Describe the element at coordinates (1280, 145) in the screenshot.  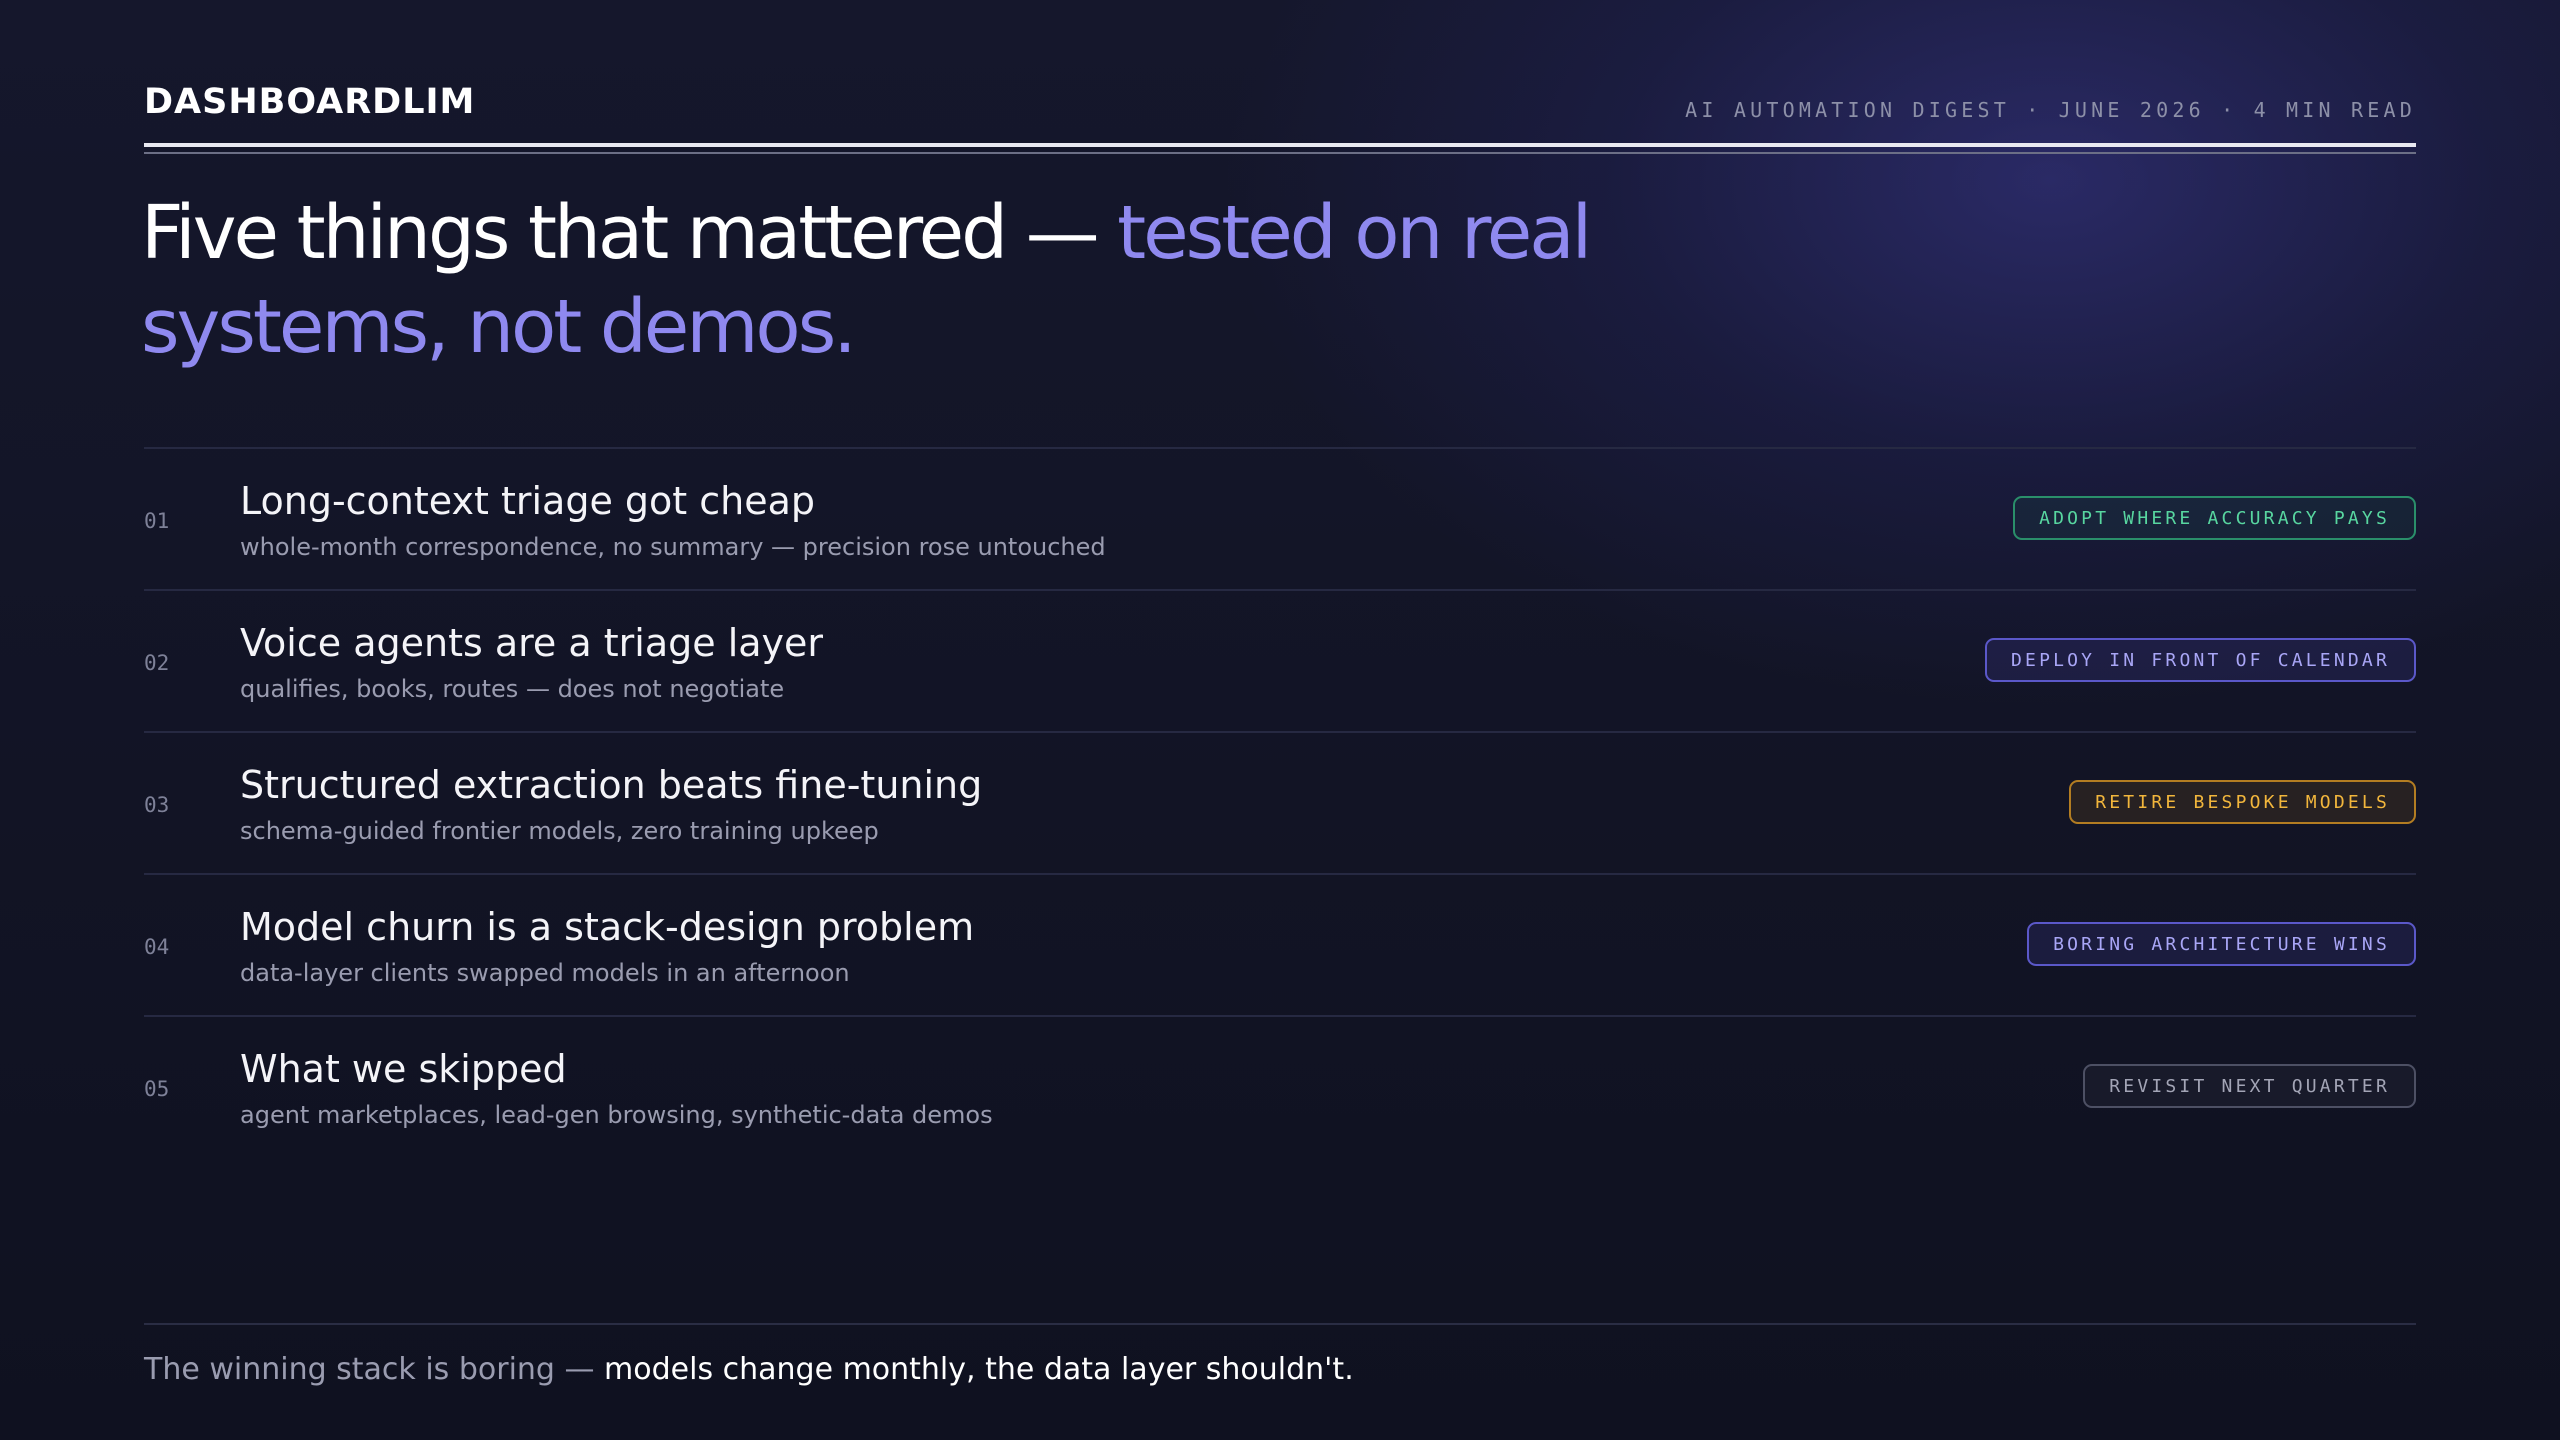
I see `header-rule` at that location.